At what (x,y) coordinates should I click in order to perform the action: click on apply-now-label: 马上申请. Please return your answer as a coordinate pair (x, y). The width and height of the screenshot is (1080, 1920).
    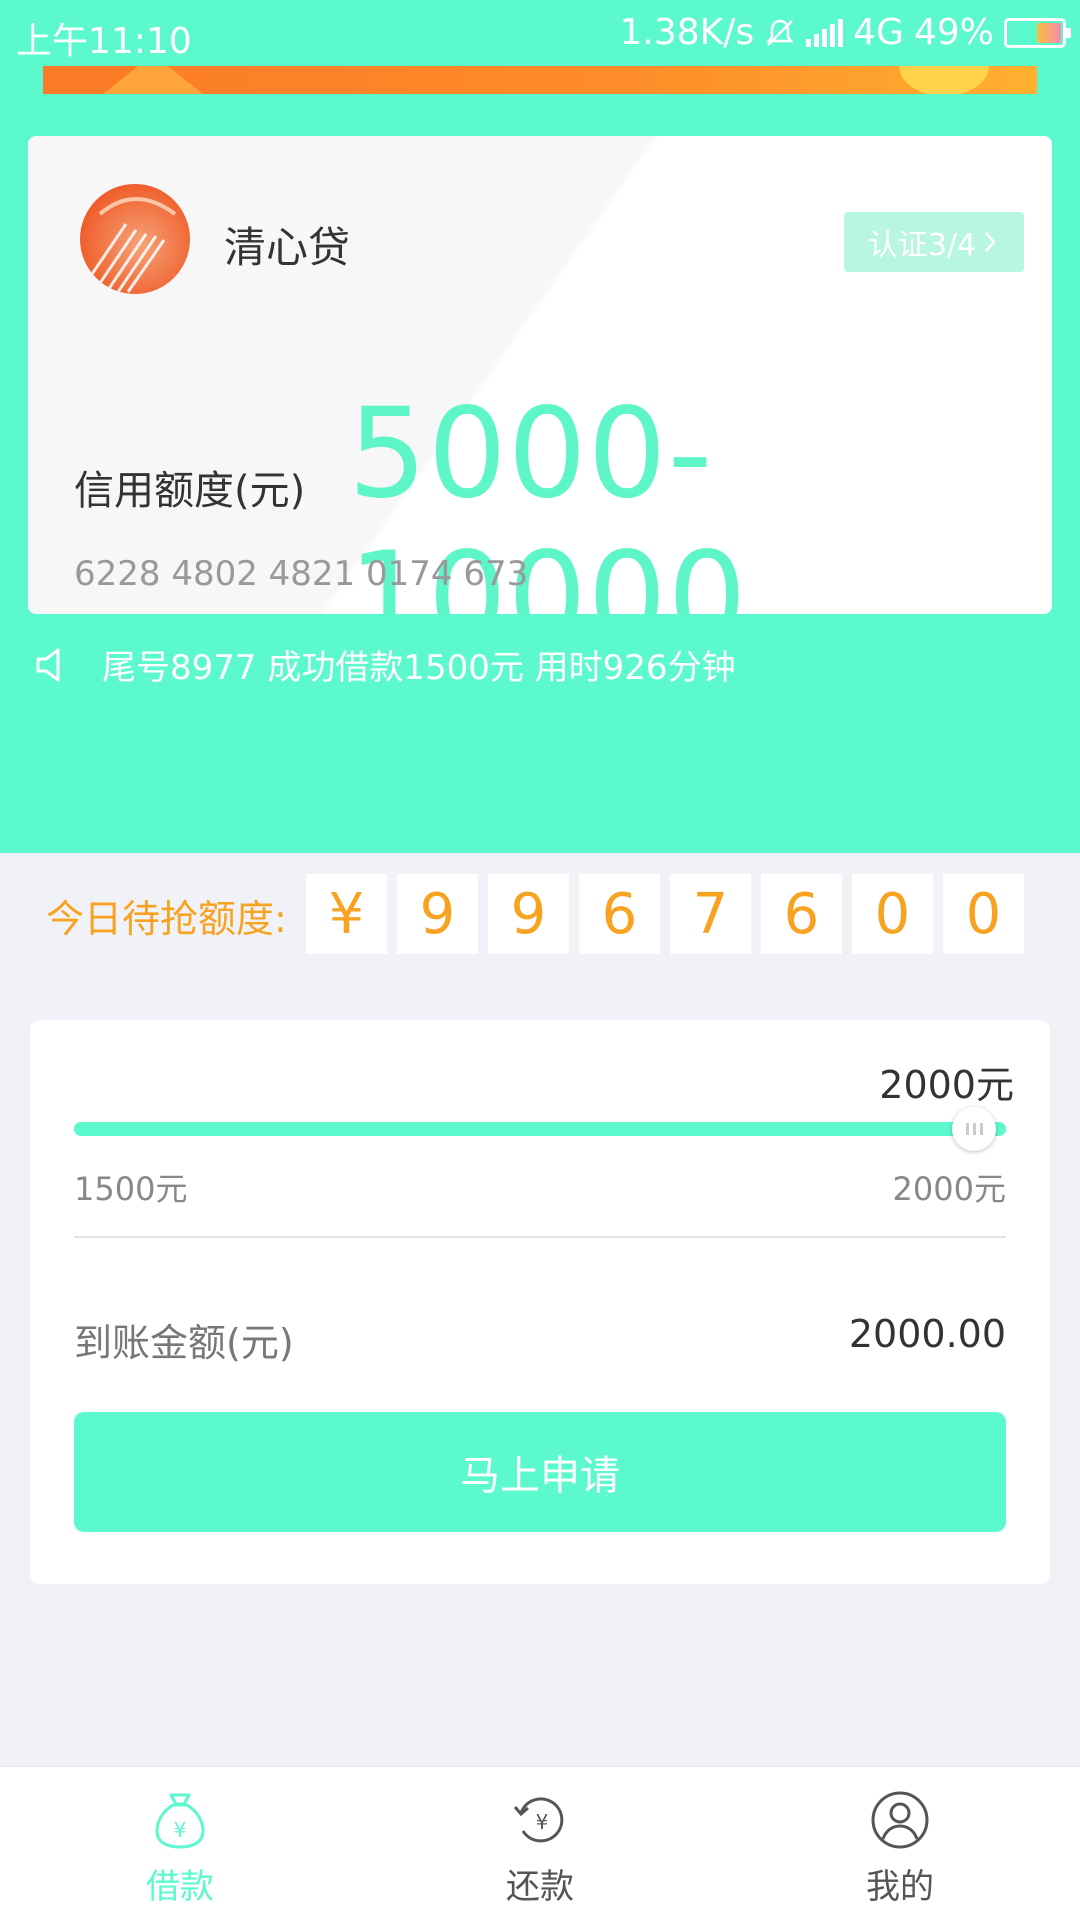
    Looking at the image, I should click on (540, 1476).